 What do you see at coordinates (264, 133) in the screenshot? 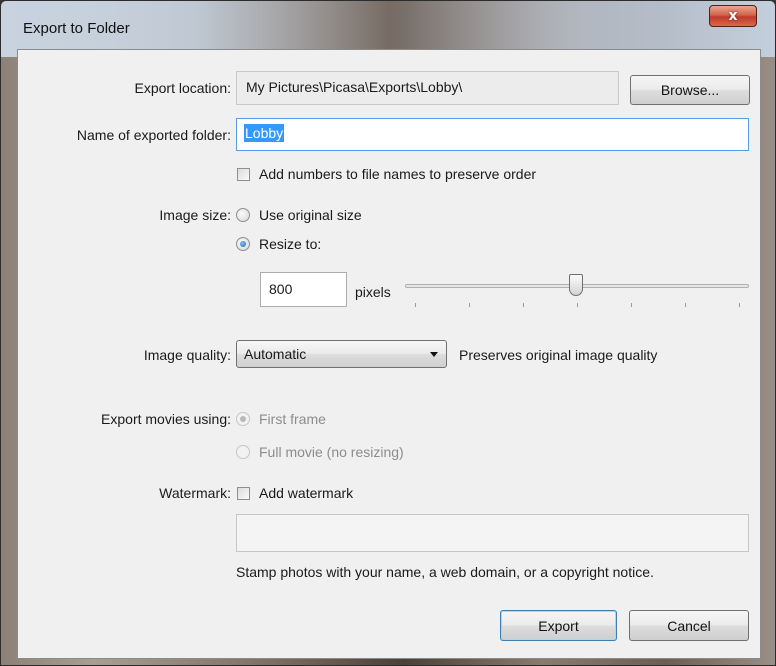
I see `folder-name-selected-text: Lobby` at bounding box center [264, 133].